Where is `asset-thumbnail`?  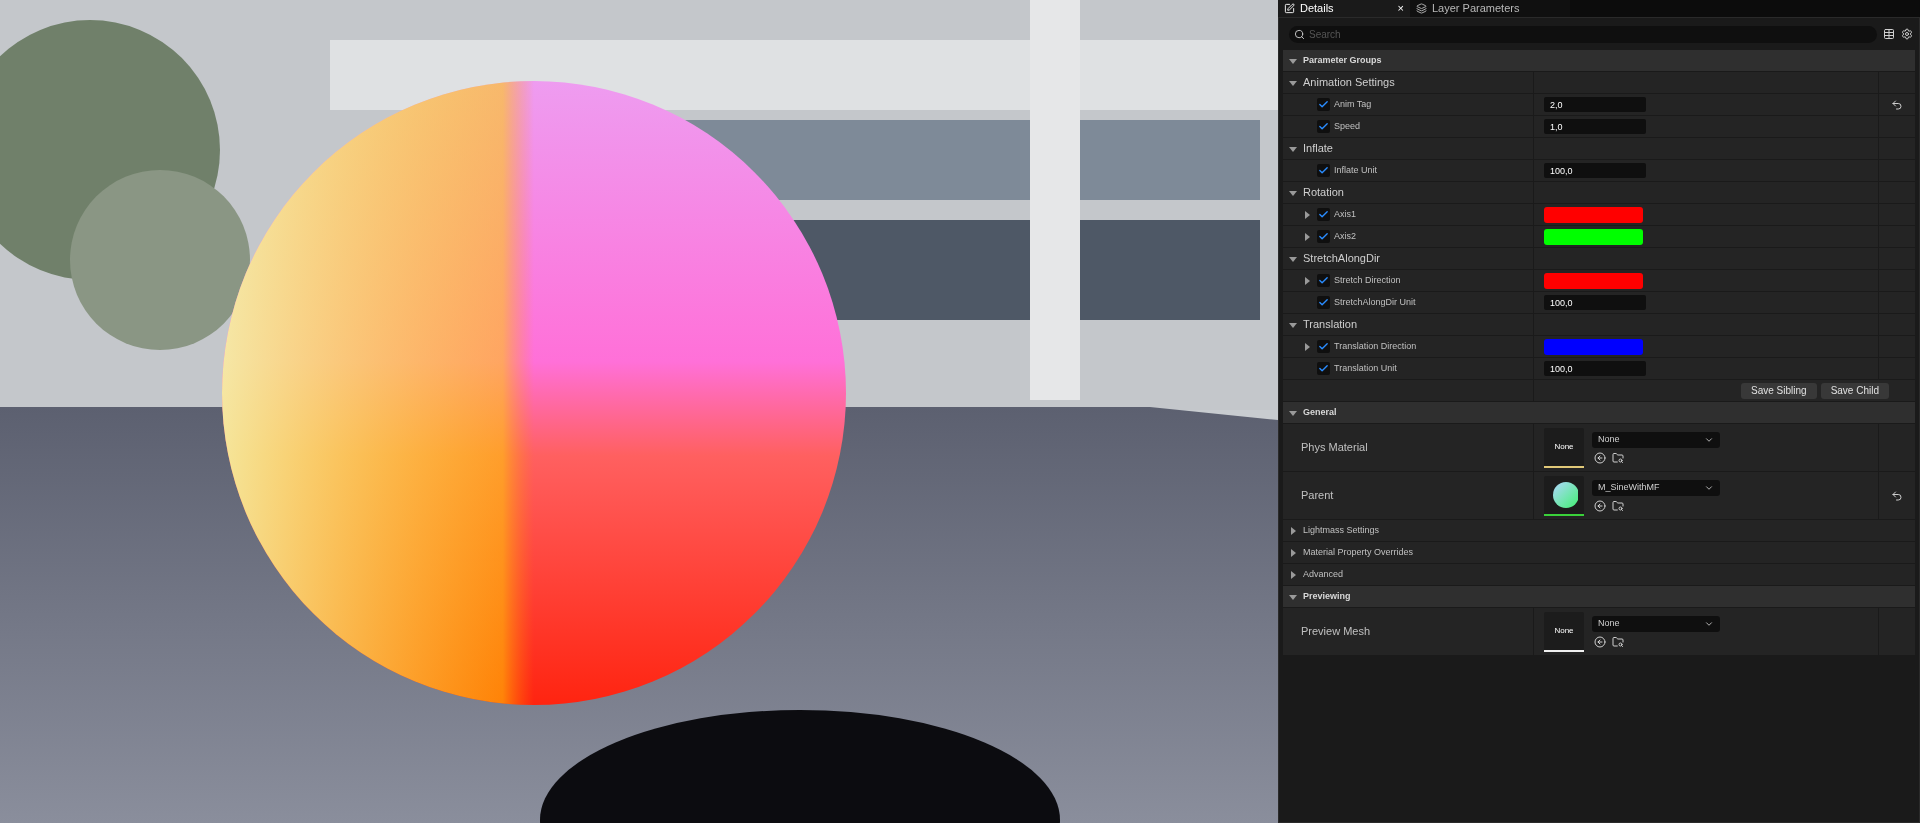
asset-thumbnail is located at coordinates (1564, 495).